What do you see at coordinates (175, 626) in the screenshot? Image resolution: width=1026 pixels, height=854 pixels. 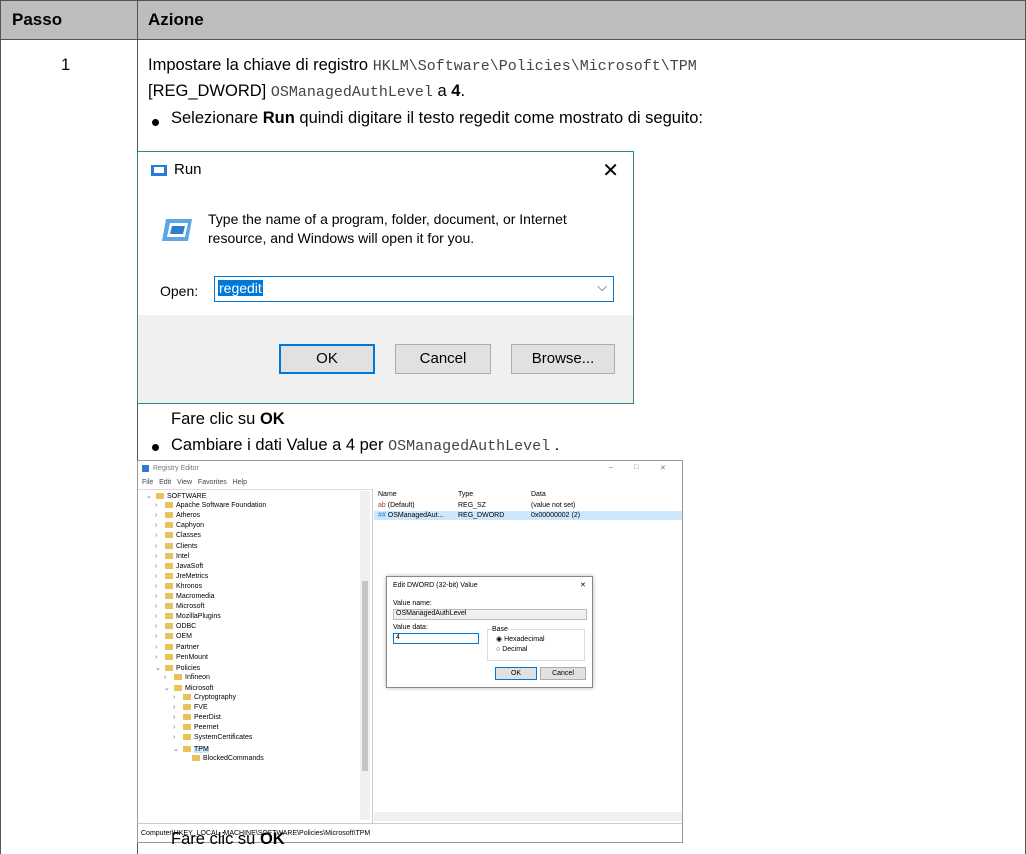 I see `tree-item: › ODBC` at bounding box center [175, 626].